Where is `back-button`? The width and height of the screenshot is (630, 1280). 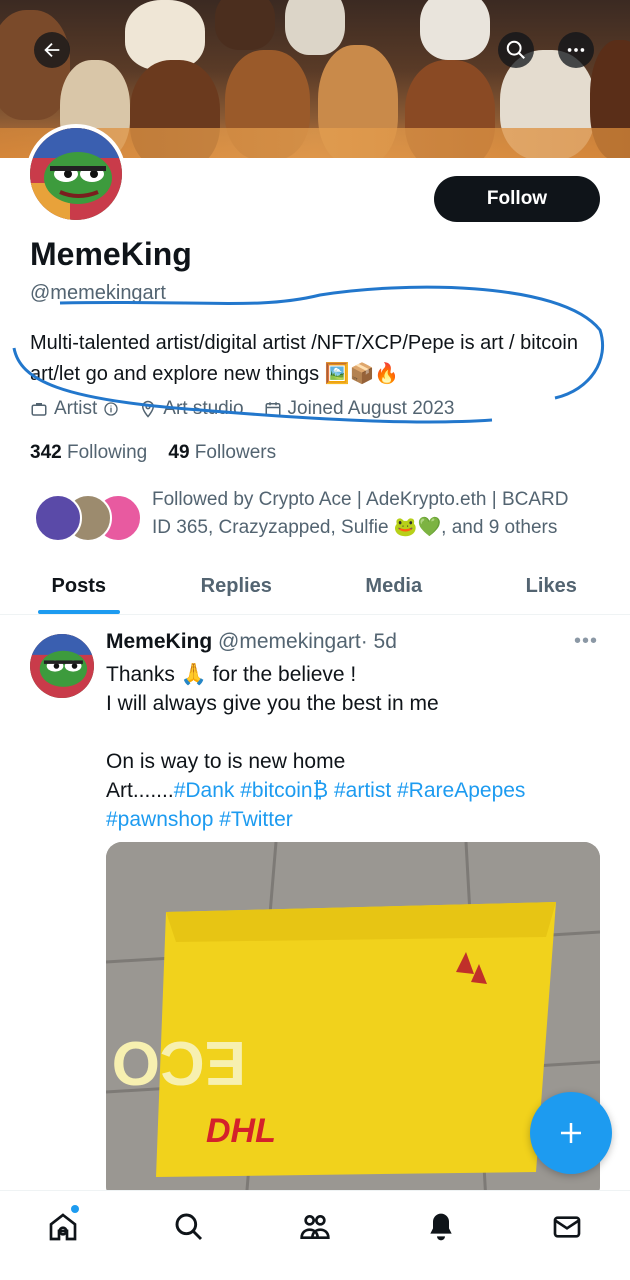 back-button is located at coordinates (52, 50).